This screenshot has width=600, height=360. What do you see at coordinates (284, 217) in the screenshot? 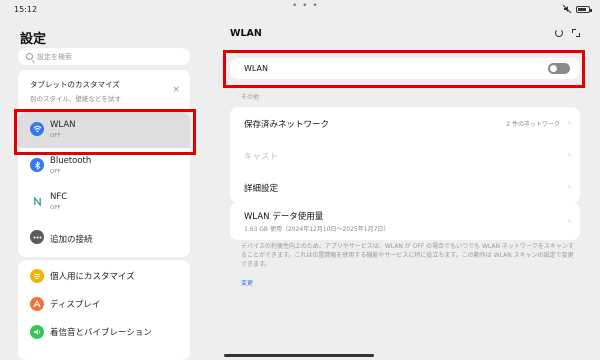
I see `usage-label: WLAN データ使用量` at bounding box center [284, 217].